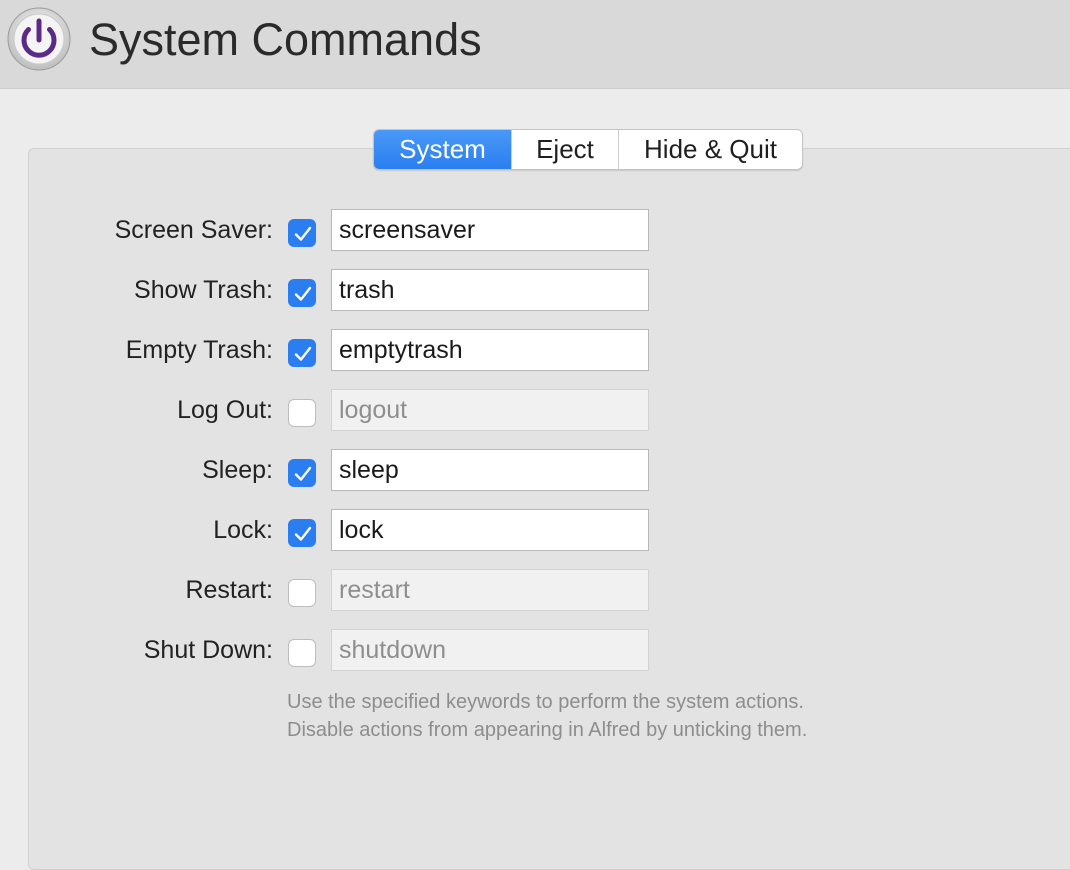 This screenshot has width=1070, height=870. I want to click on keyword-field: screensaver, so click(490, 230).